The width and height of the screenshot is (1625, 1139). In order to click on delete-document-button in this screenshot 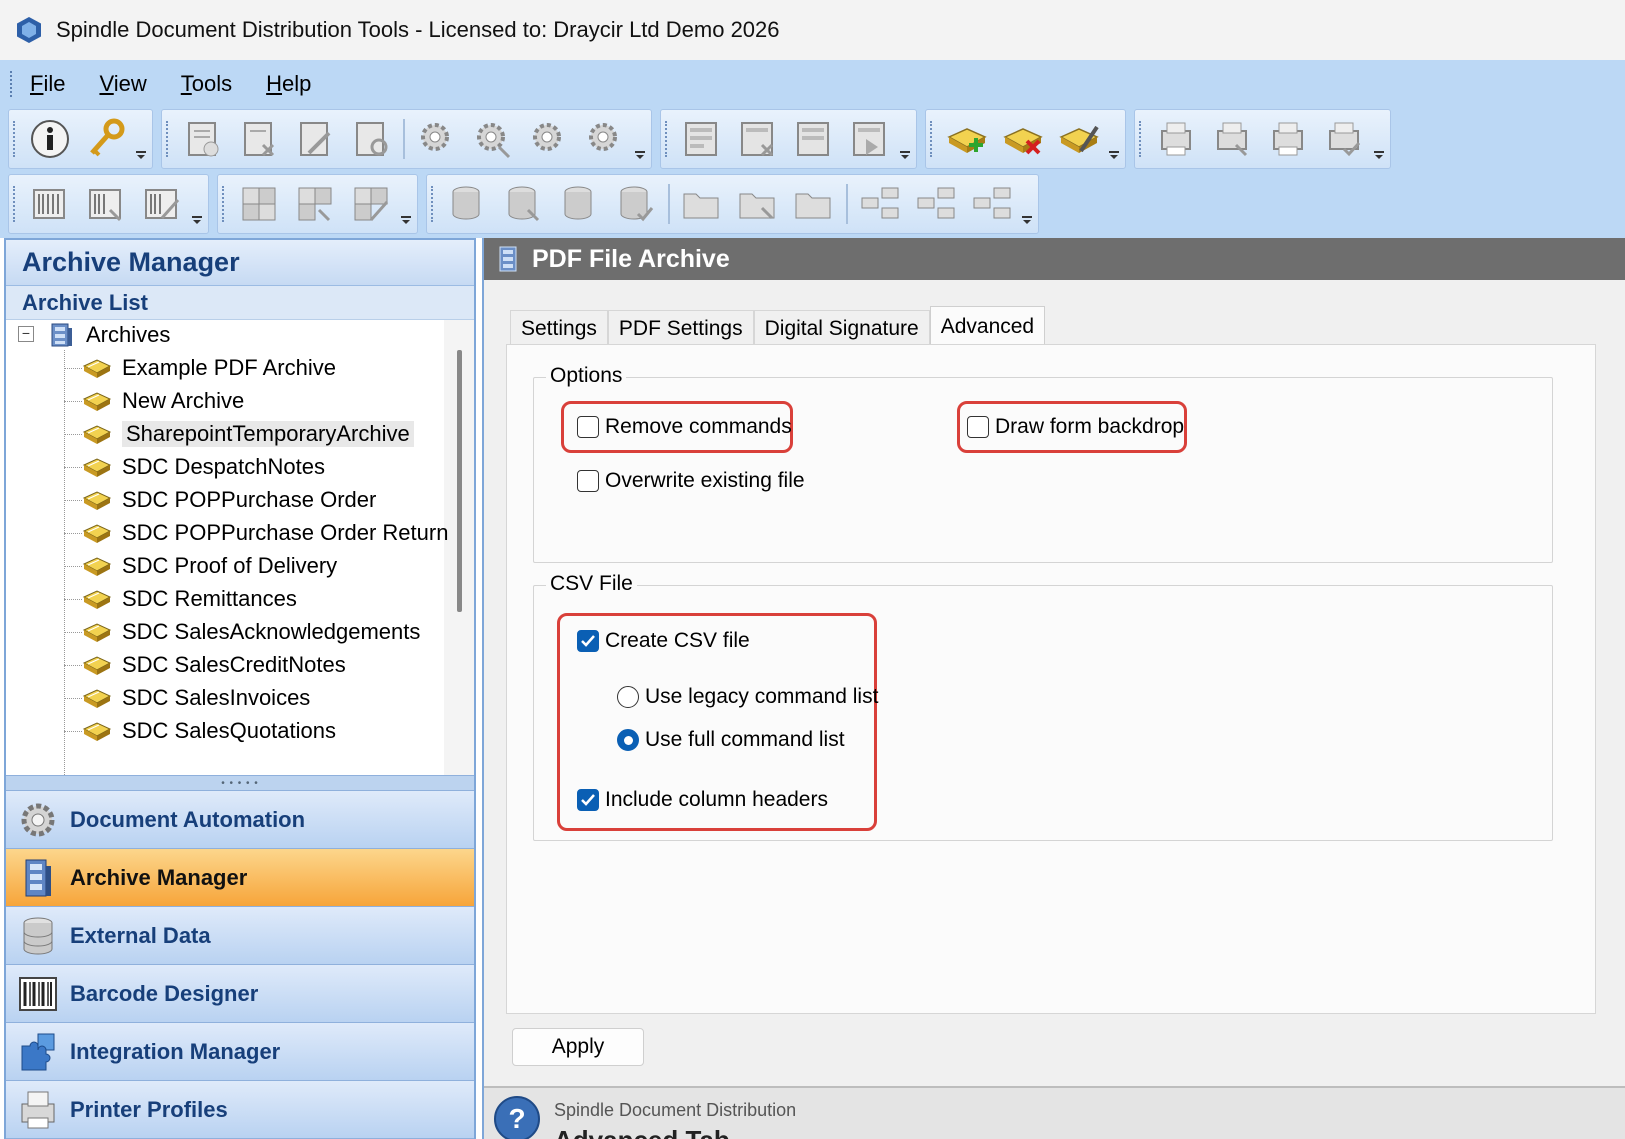, I will do `click(259, 139)`.